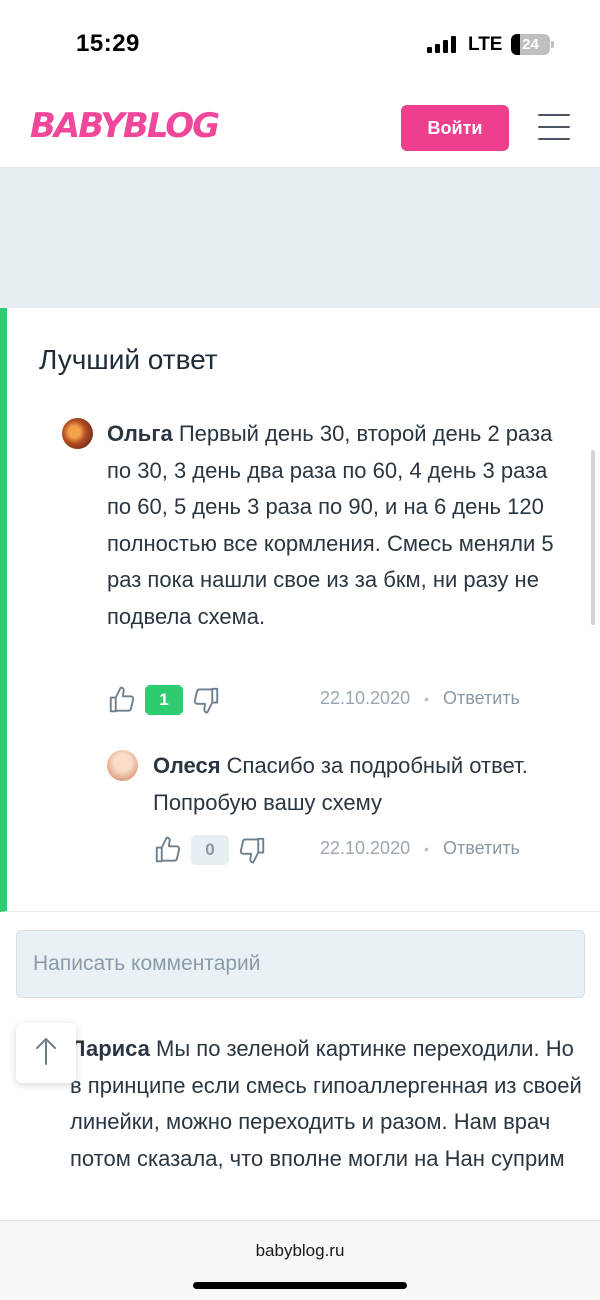 The width and height of the screenshot is (600, 1300). What do you see at coordinates (125, 126) in the screenshot?
I see `site-logo: BABYBLOG` at bounding box center [125, 126].